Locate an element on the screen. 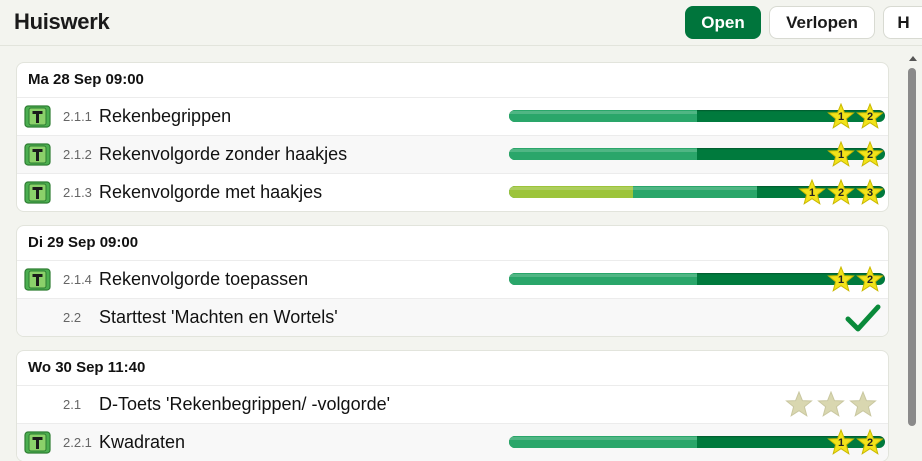  item-code: 2.1.4 is located at coordinates (77, 279).